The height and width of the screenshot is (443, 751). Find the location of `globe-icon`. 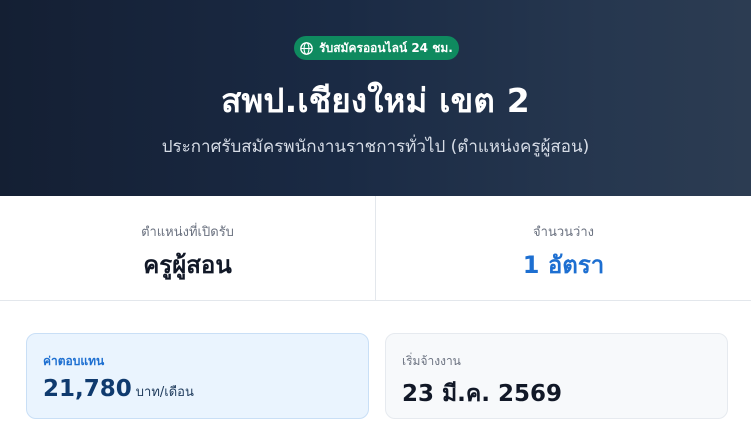

globe-icon is located at coordinates (307, 48).